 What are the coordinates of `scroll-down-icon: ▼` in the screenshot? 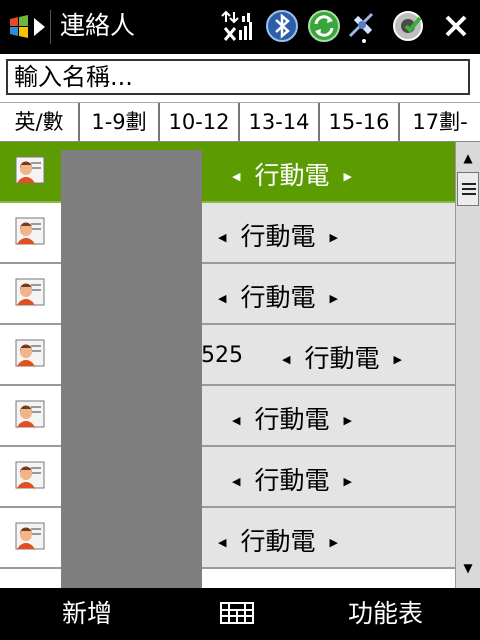 It's located at (468, 568).